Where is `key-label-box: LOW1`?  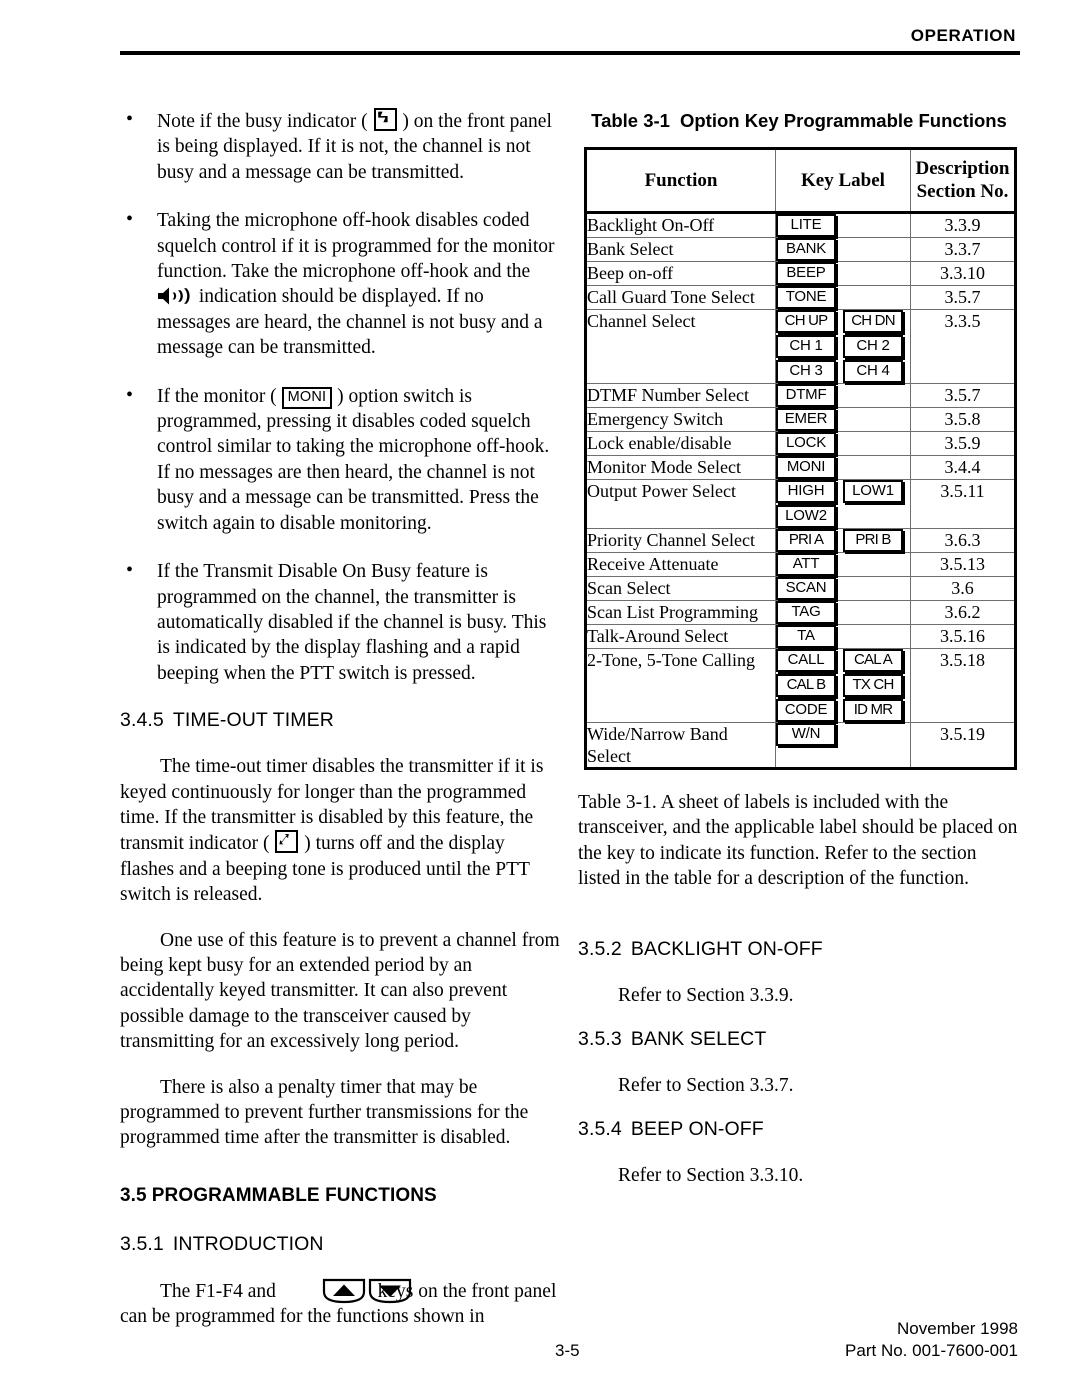 key-label-box: LOW1 is located at coordinates (873, 491).